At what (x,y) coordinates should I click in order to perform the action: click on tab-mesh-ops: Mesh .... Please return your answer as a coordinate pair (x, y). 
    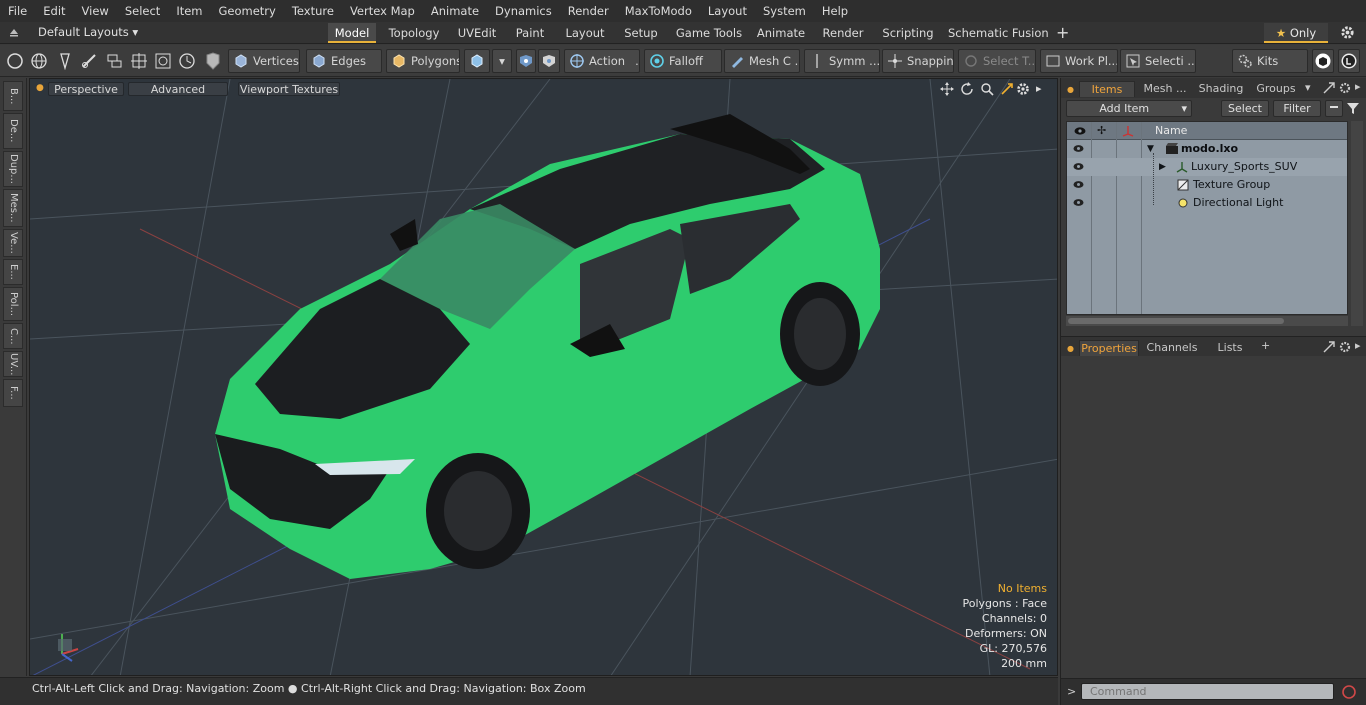
    Looking at the image, I should click on (1165, 89).